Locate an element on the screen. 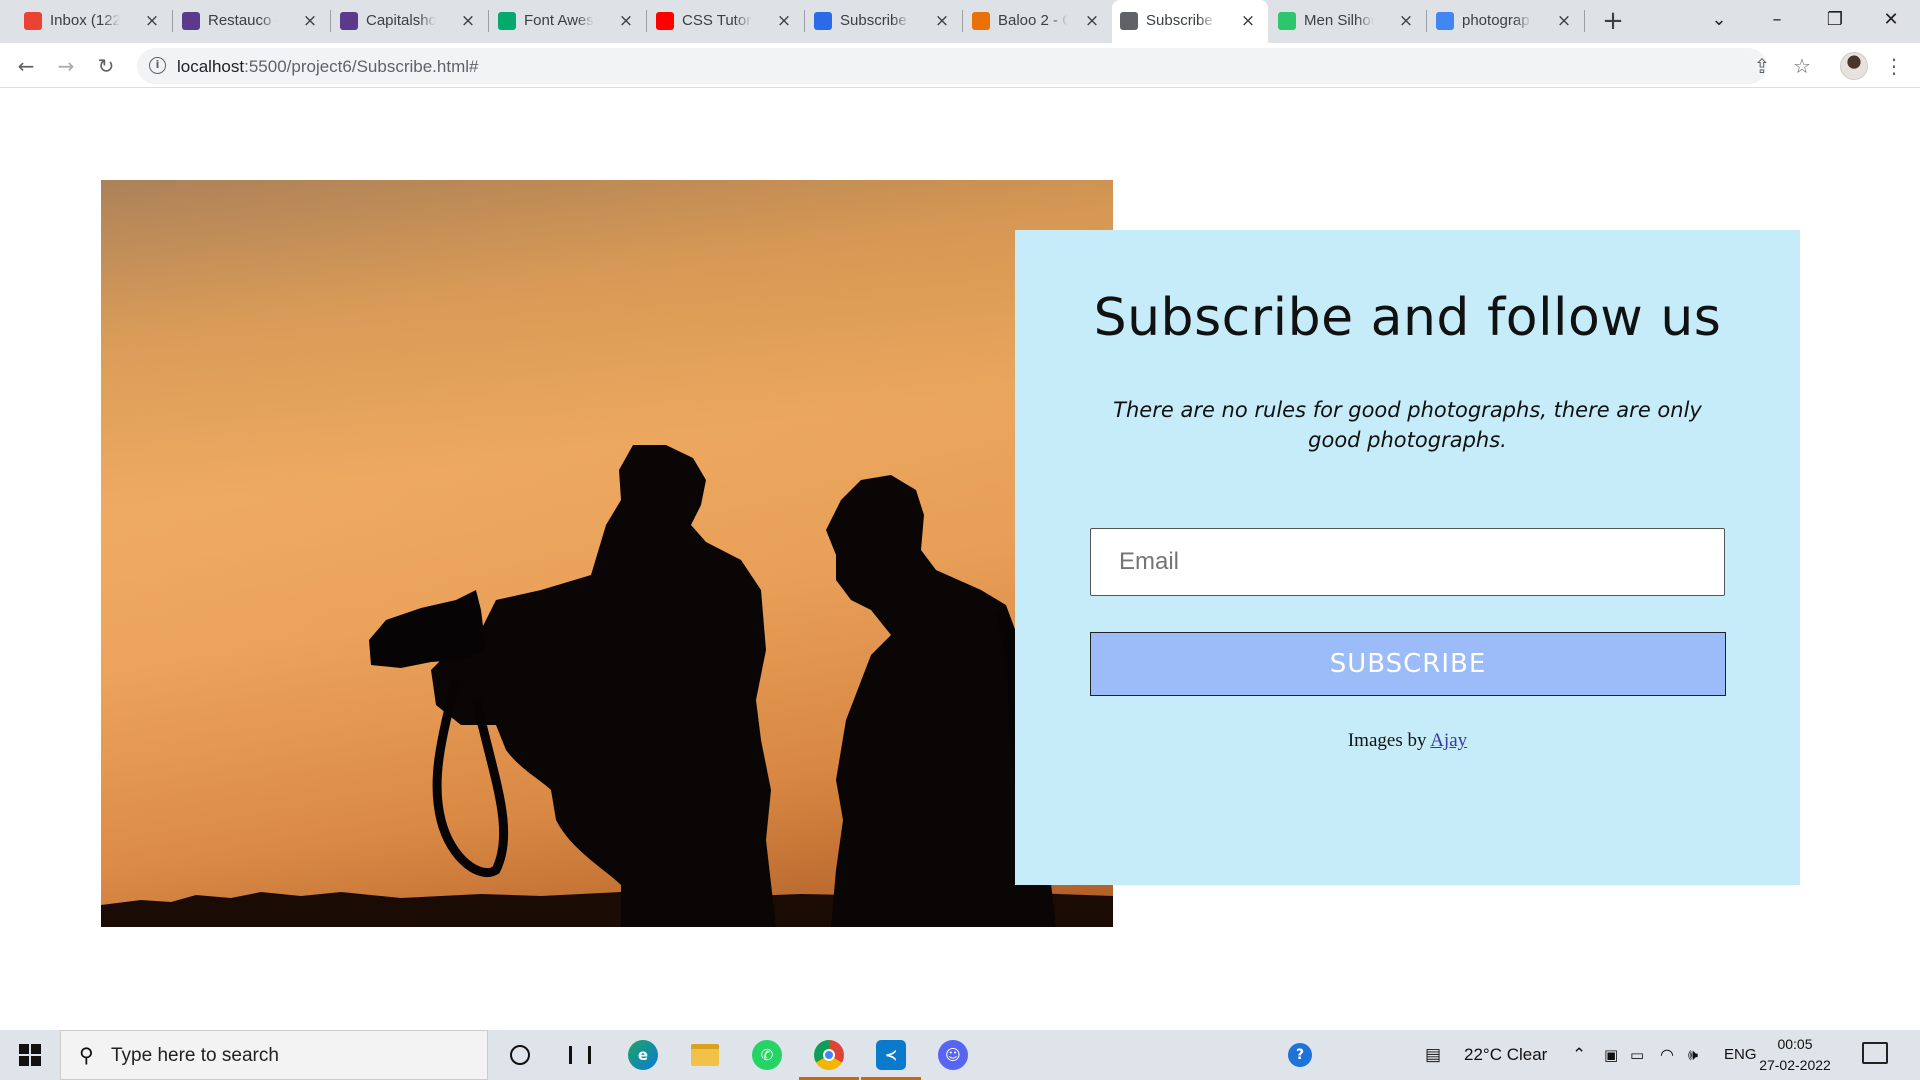  browser-tab: Capitalshop × is located at coordinates (410, 21).